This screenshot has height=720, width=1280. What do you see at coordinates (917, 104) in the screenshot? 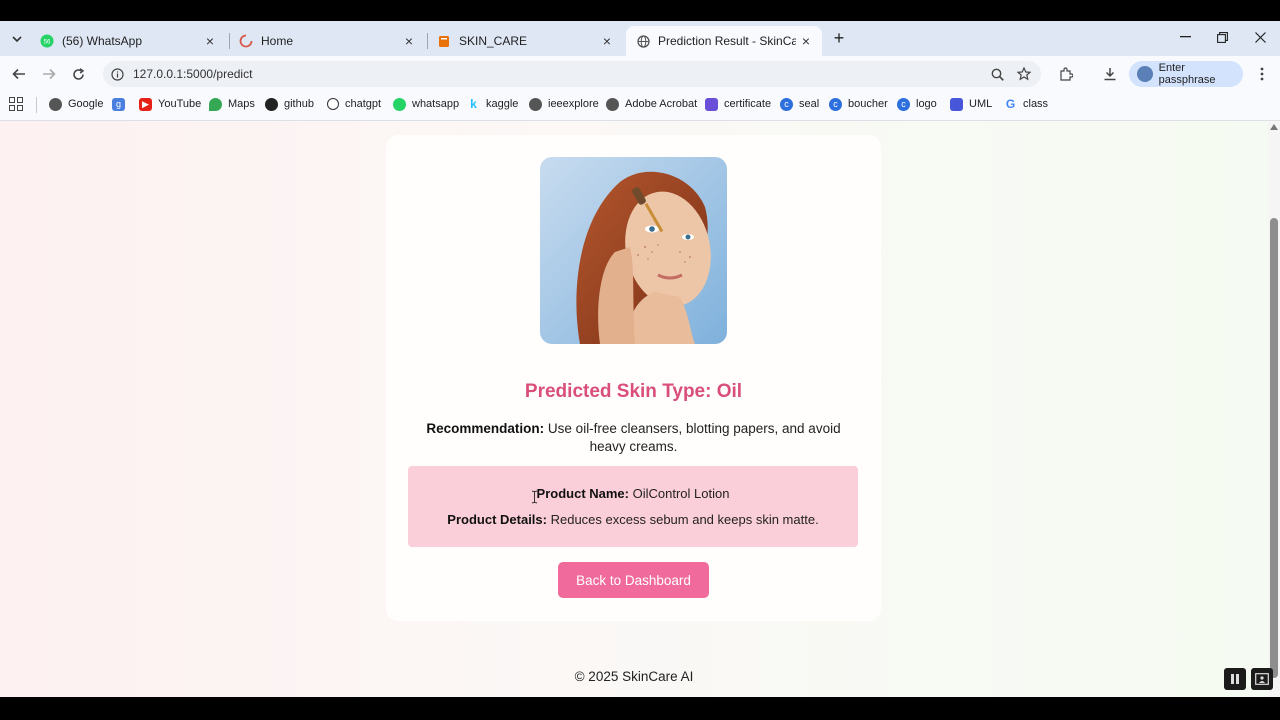
I see `bookmark-logo: c logo` at bounding box center [917, 104].